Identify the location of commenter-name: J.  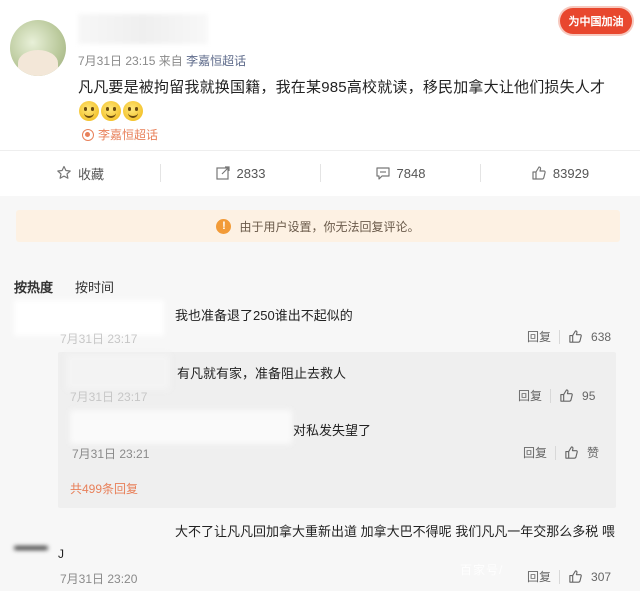
(61, 554).